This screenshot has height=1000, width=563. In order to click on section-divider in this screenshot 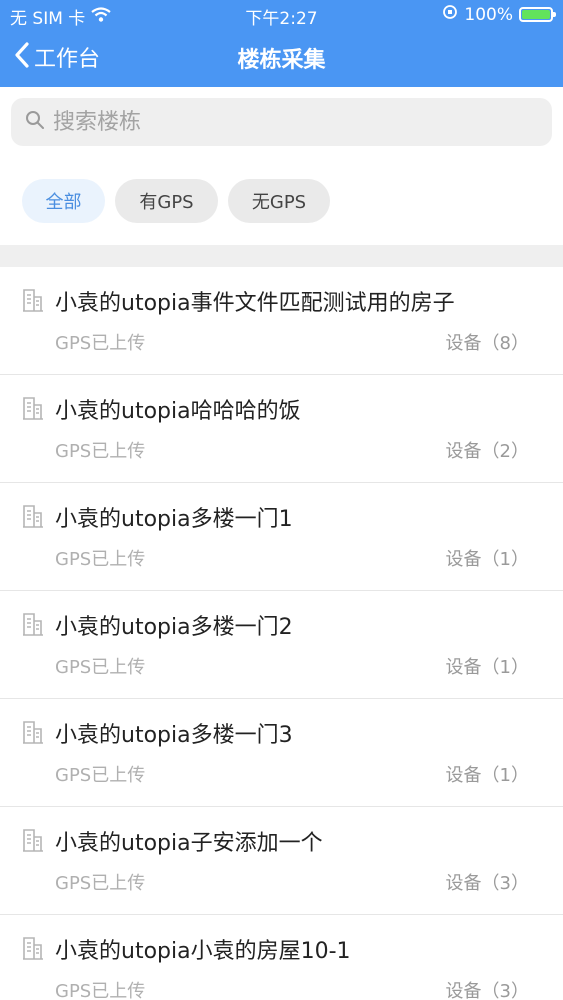, I will do `click(281, 256)`.